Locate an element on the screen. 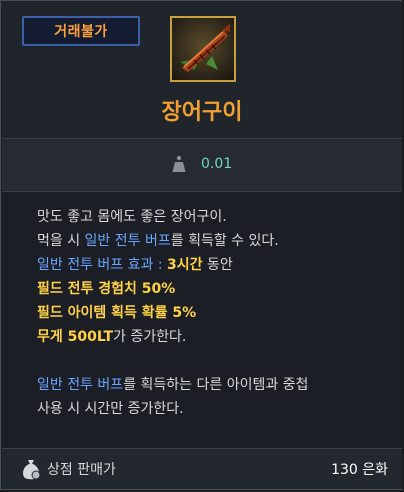 This screenshot has width=404, height=492. description-line: 일반 전투 버프를 획득하는 다른 아이템과 중첩 is located at coordinates (172, 384).